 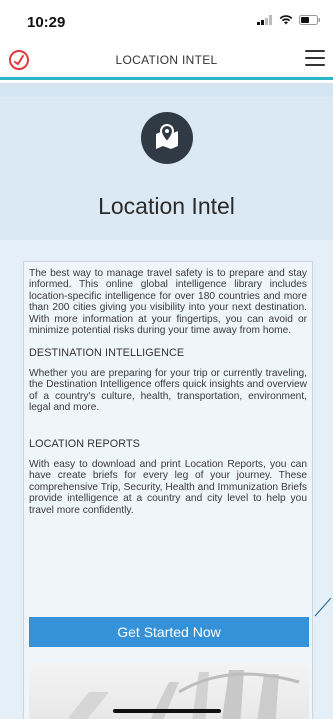 What do you see at coordinates (264, 20) in the screenshot?
I see `signal-icon` at bounding box center [264, 20].